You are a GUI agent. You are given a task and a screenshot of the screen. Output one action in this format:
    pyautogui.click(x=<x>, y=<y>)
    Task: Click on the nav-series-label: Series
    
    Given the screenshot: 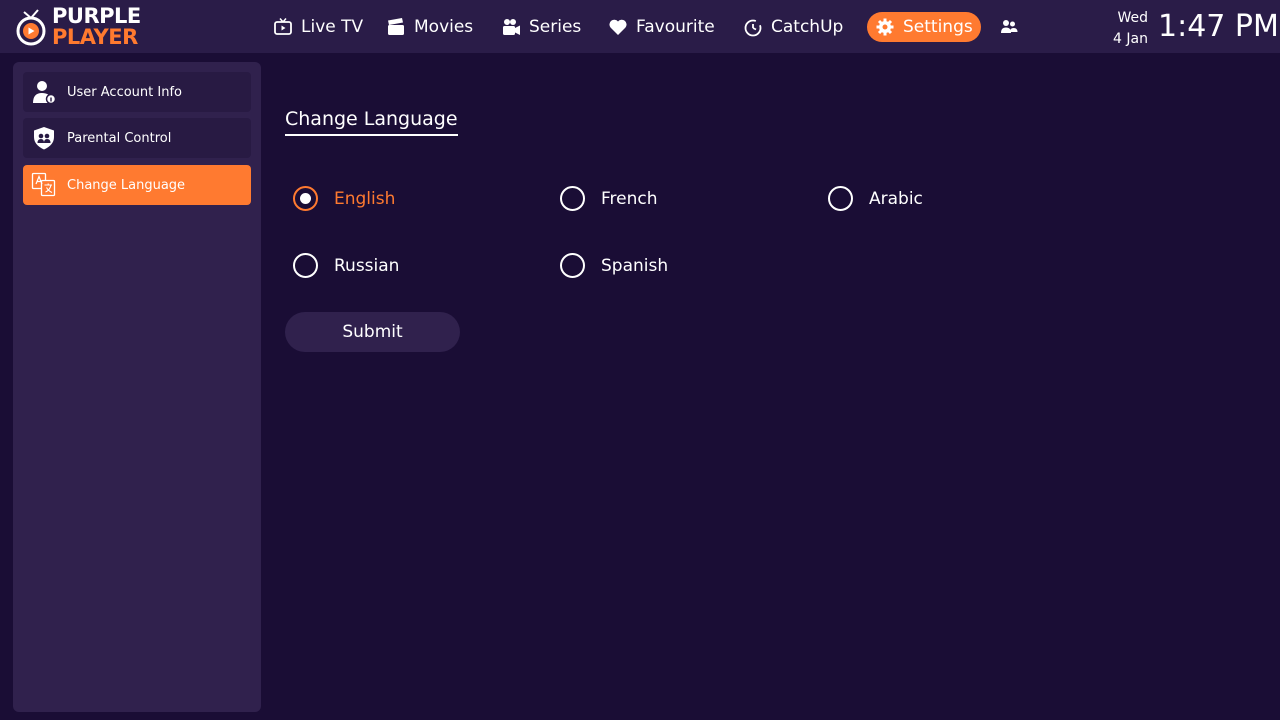 What is the action you would take?
    pyautogui.click(x=555, y=27)
    